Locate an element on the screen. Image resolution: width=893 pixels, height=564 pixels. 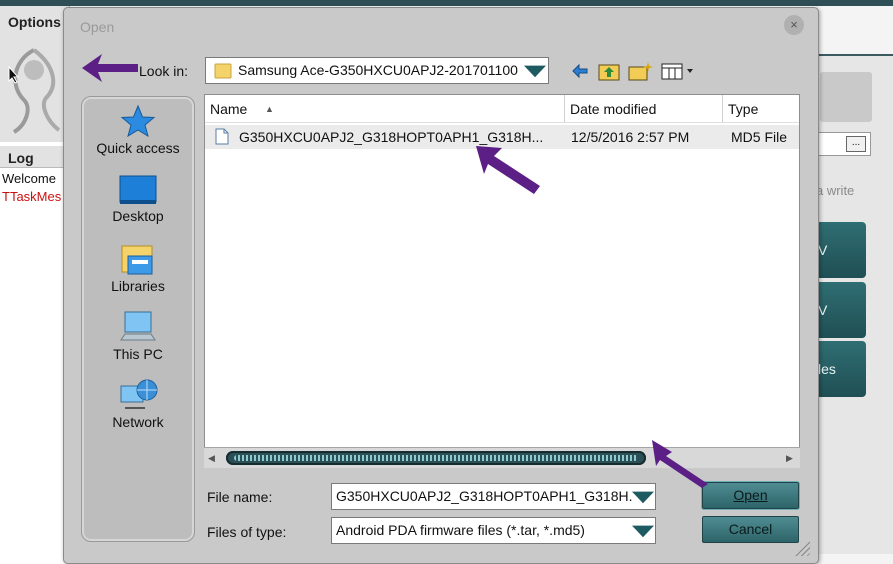
place-desktop: Desktop is located at coordinates (138, 199).